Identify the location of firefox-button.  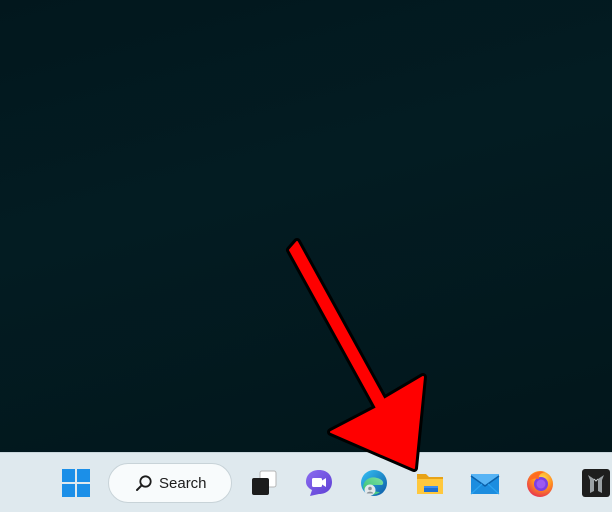
(540, 483).